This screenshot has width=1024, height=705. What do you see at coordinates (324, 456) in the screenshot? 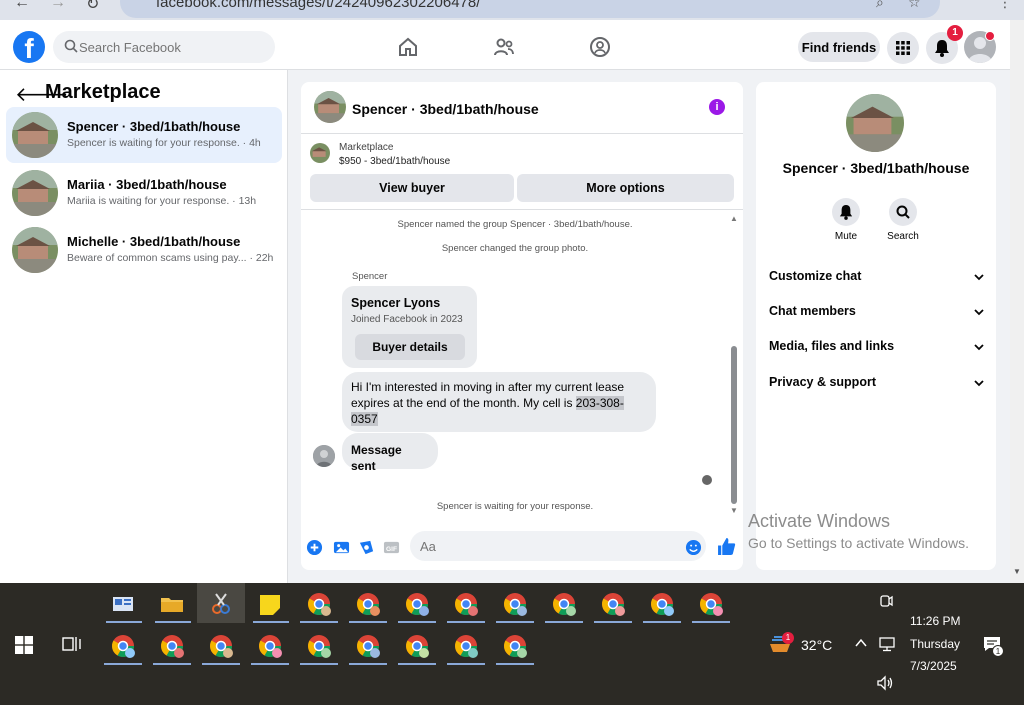
I see `sender-avatar` at bounding box center [324, 456].